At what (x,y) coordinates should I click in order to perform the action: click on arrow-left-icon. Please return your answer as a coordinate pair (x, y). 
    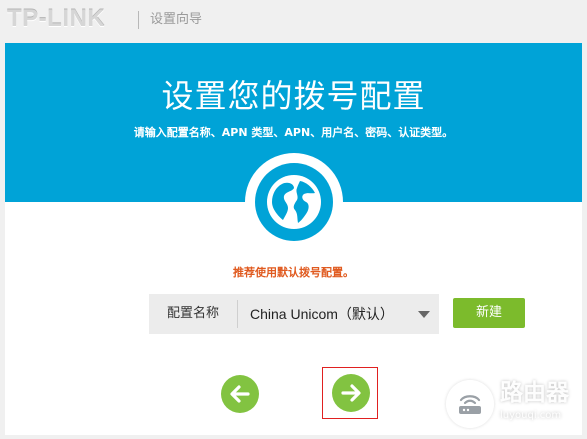
    Looking at the image, I should click on (240, 394).